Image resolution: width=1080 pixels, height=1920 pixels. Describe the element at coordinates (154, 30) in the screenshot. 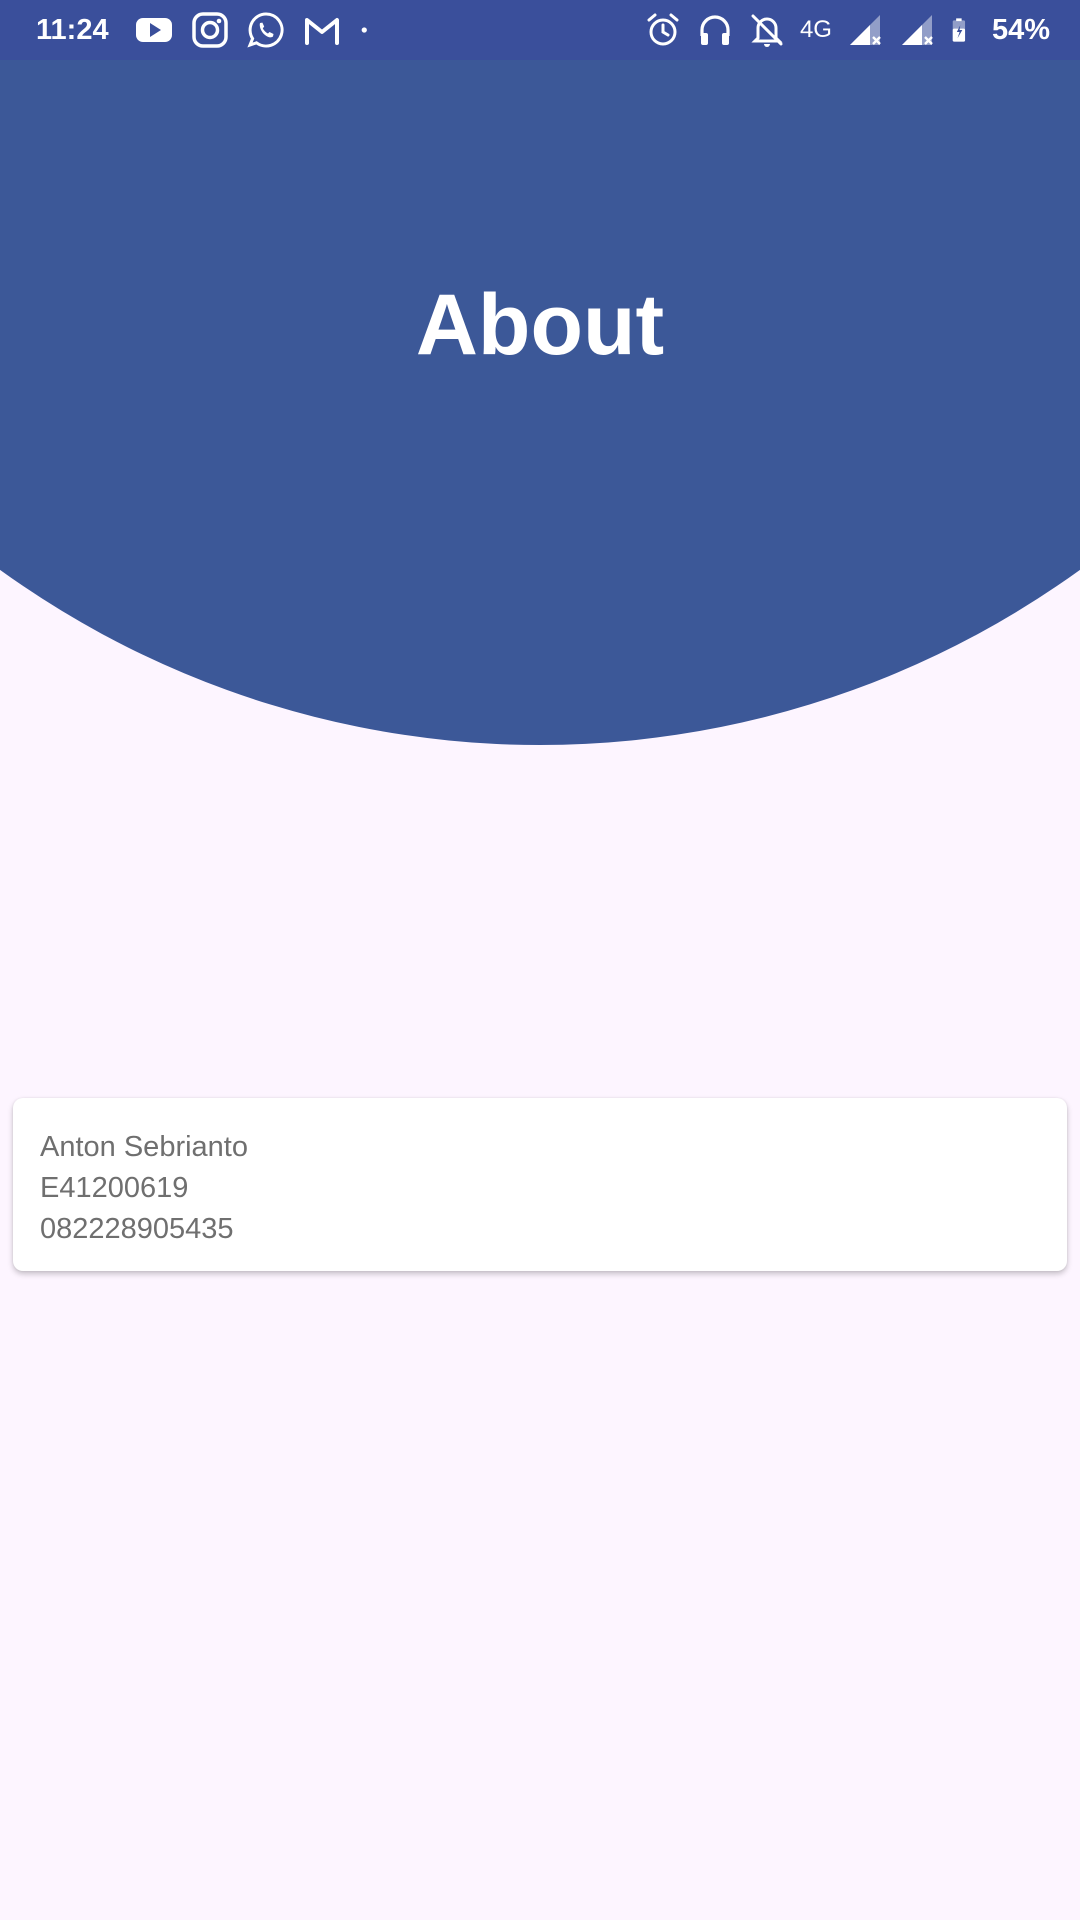

I see `youtube-icon` at that location.